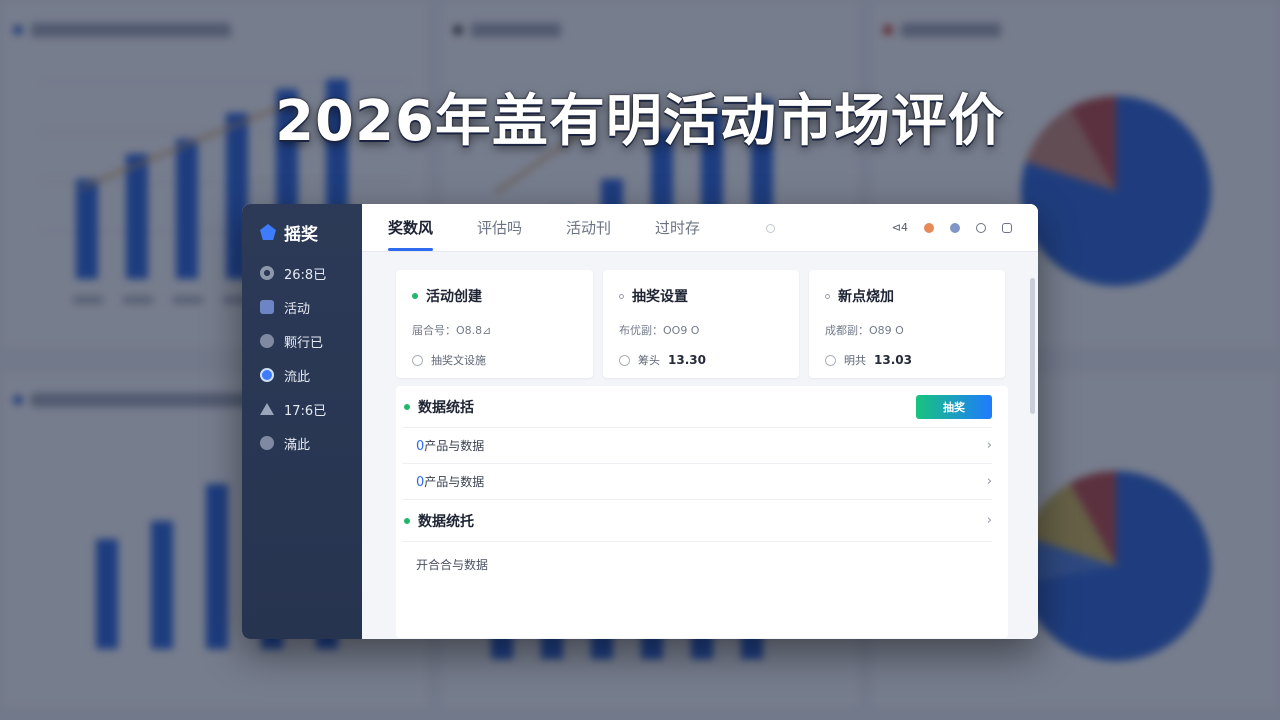 This screenshot has height=720, width=1280. What do you see at coordinates (452, 565) in the screenshot?
I see `section-text: 开合合与数据` at bounding box center [452, 565].